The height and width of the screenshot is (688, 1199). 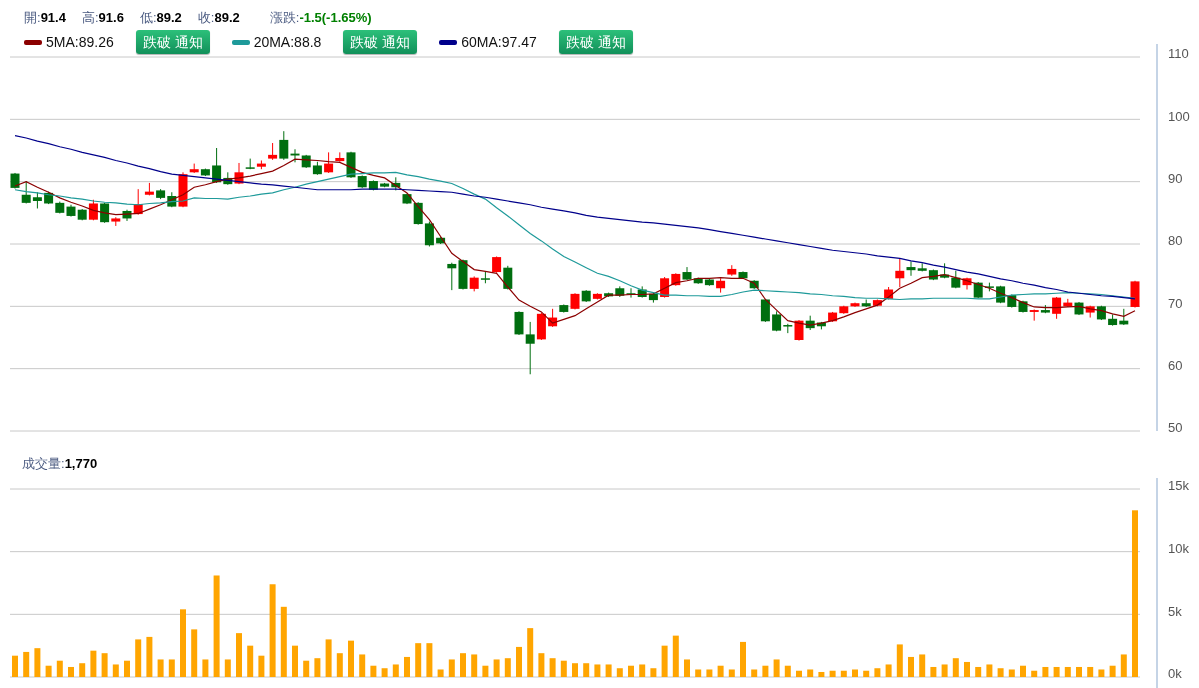 I want to click on quote-item: 開:91.4, so click(x=45, y=18).